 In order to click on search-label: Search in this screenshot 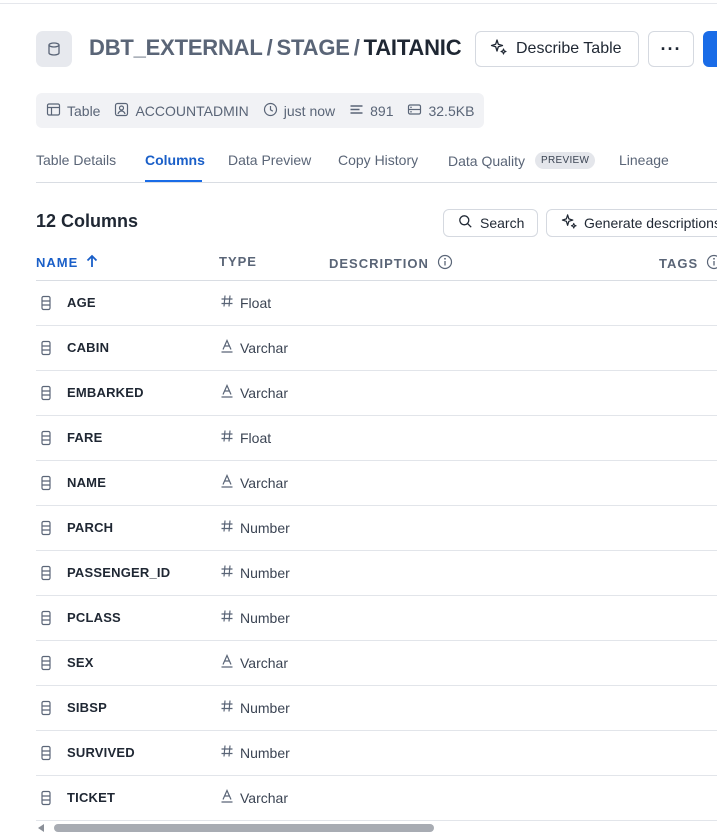, I will do `click(502, 223)`.